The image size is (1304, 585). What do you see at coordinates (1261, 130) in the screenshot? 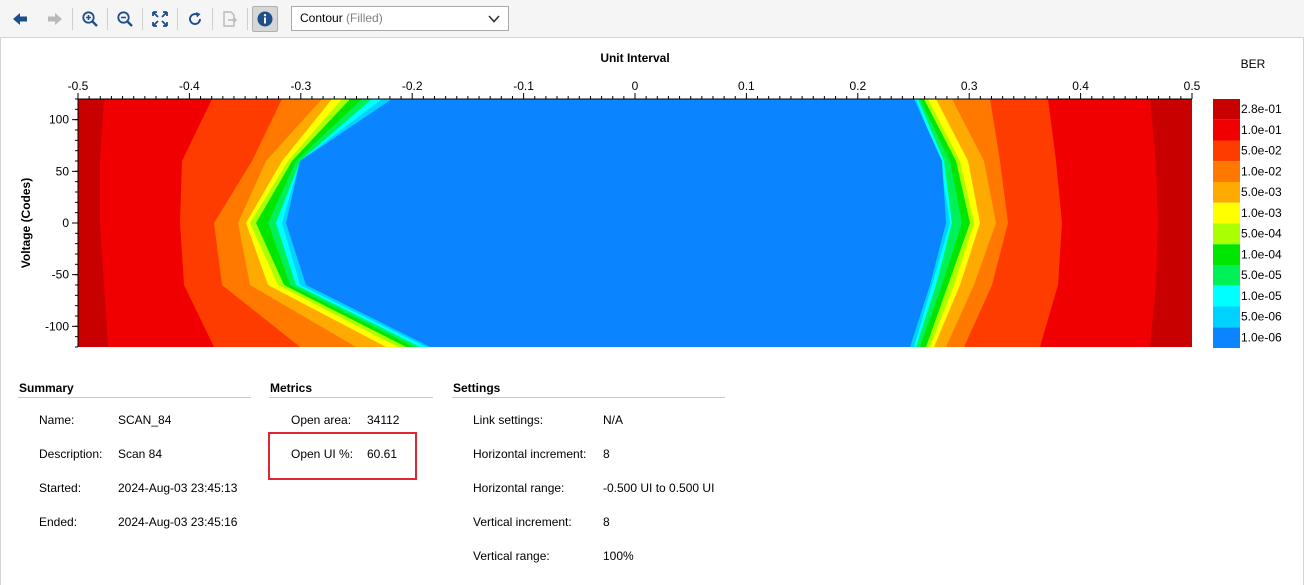
I see `legend-label: 1.0e-01` at bounding box center [1261, 130].